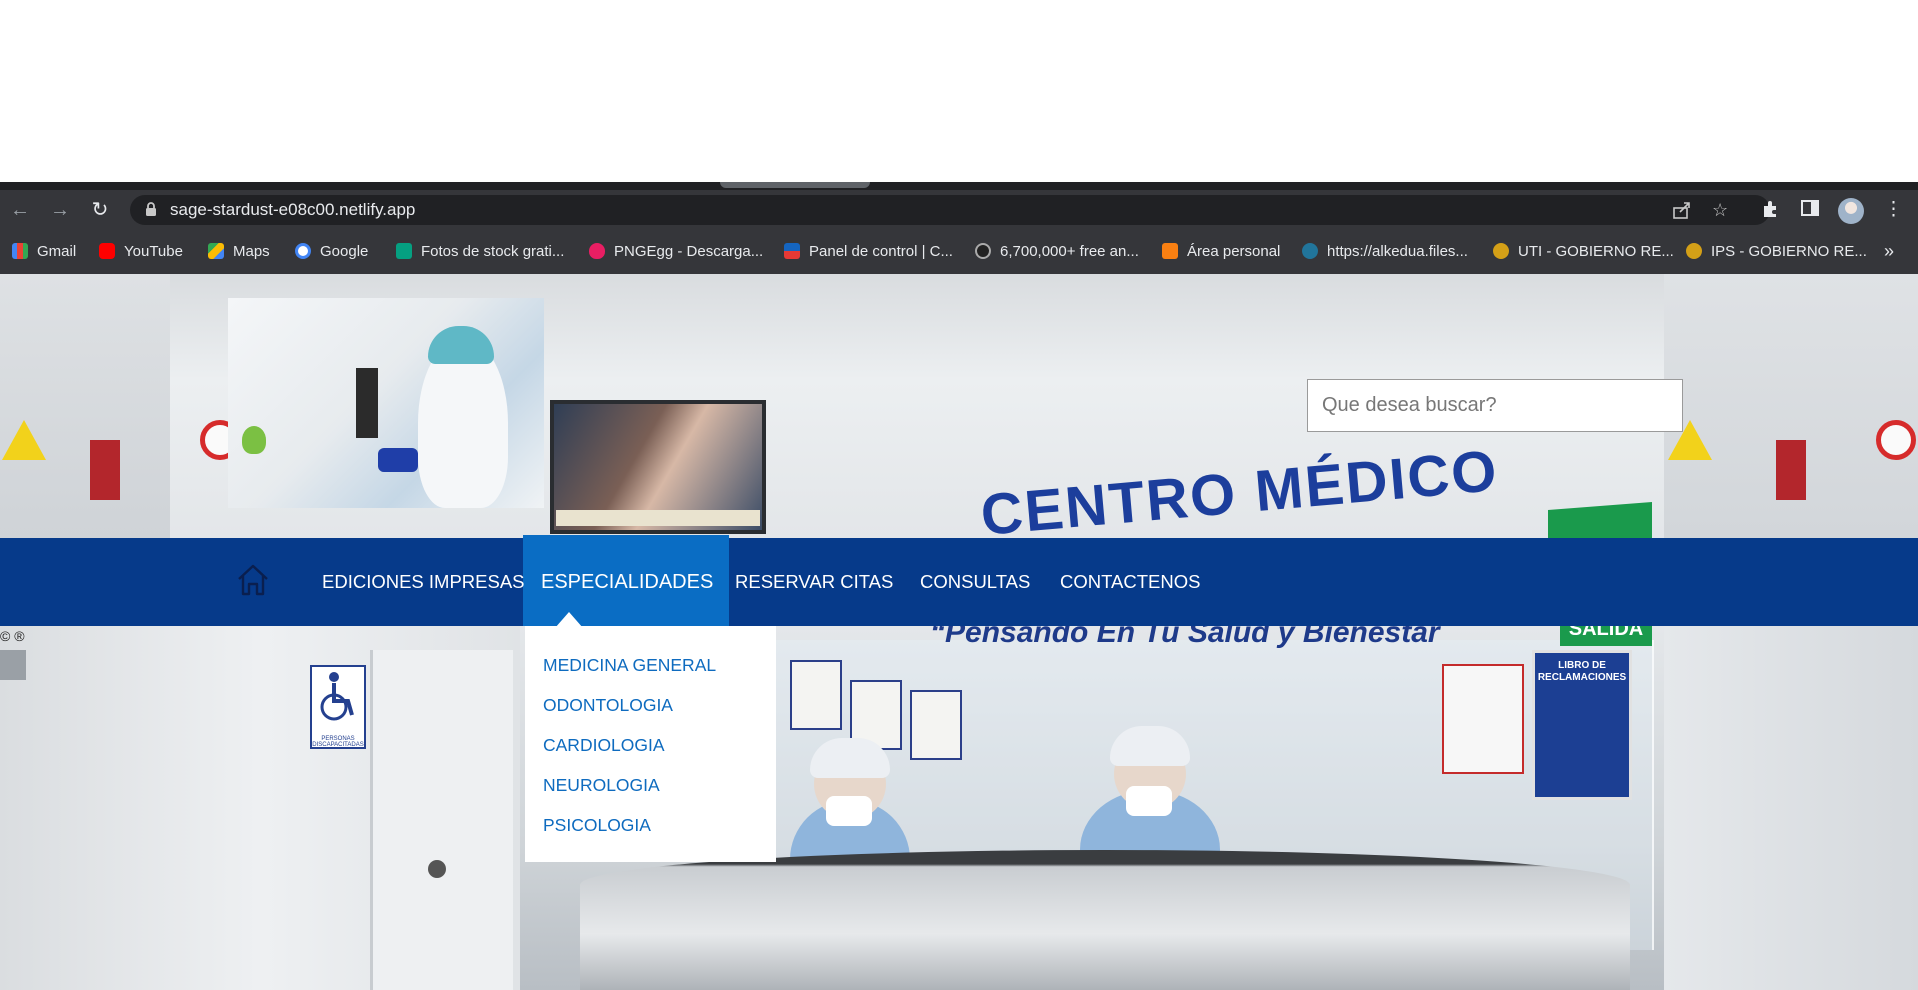  I want to click on microscope, so click(367, 403).